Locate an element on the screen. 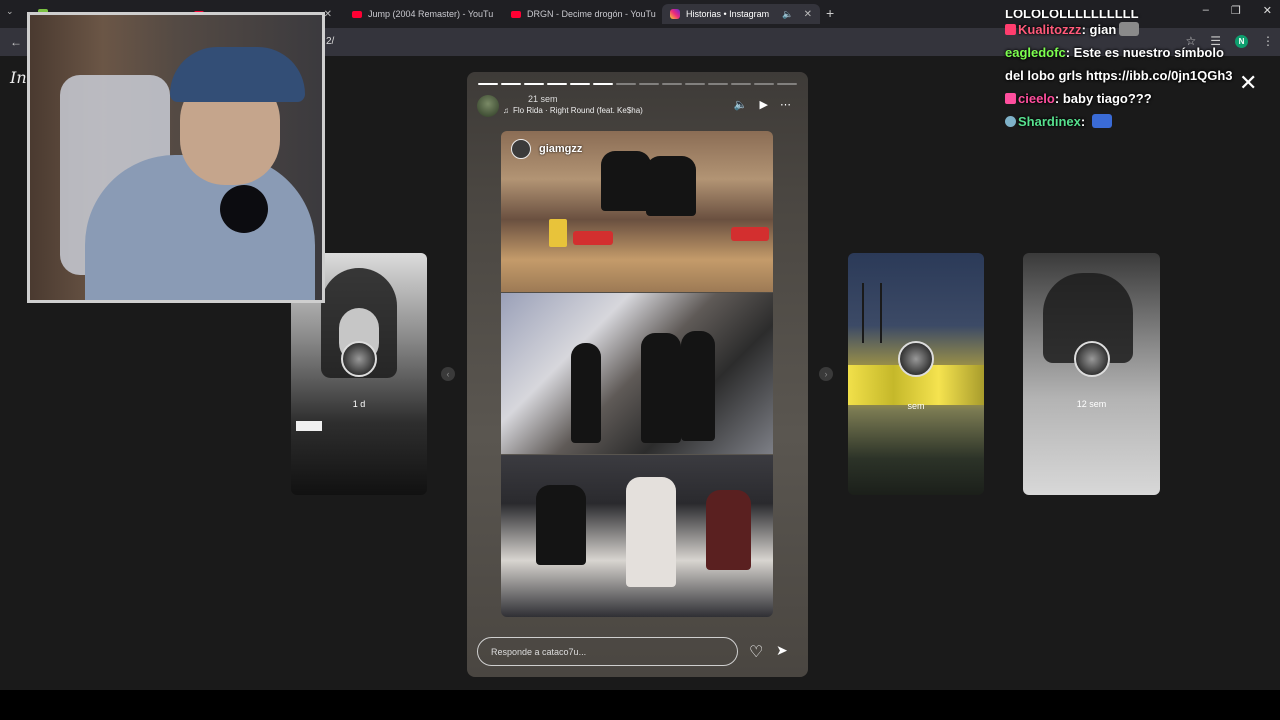 The image size is (1280, 720). url-text: 2/ is located at coordinates (330, 41).